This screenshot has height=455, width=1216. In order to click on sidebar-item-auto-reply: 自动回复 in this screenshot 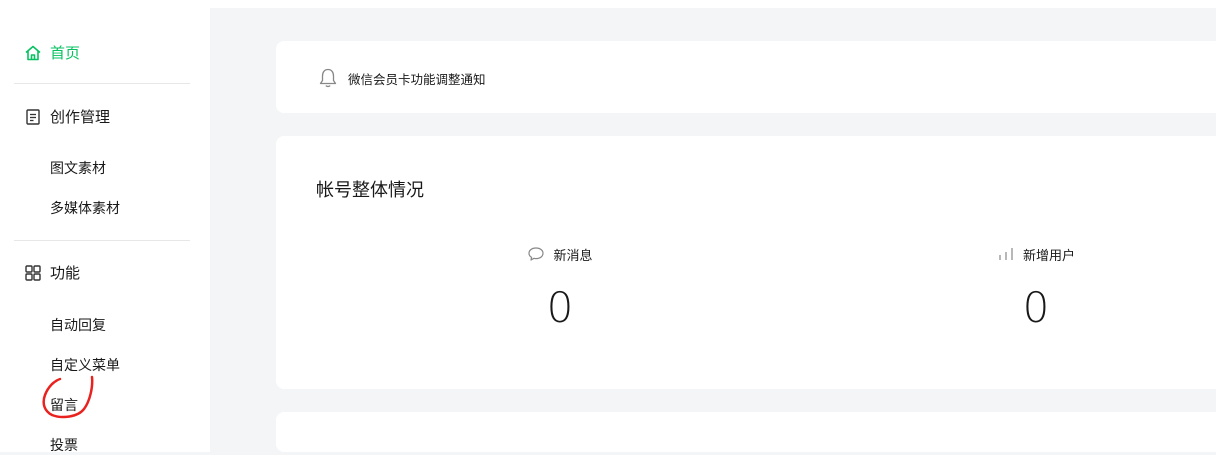, I will do `click(78, 325)`.